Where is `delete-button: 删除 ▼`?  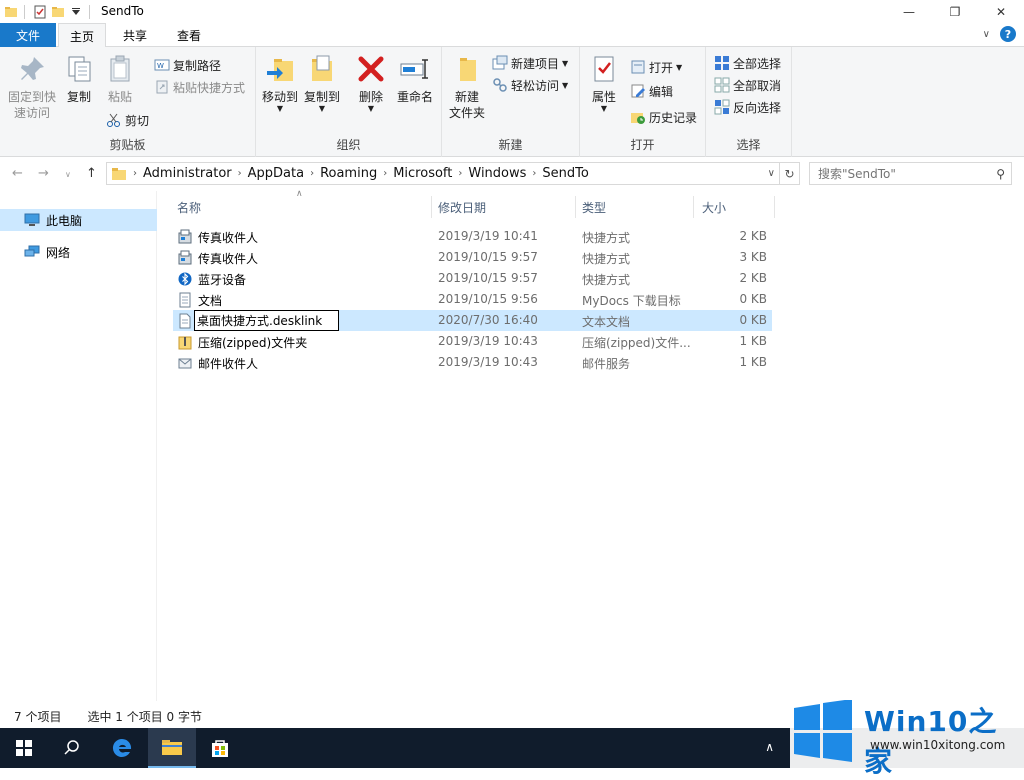 delete-button: 删除 ▼ is located at coordinates (371, 83).